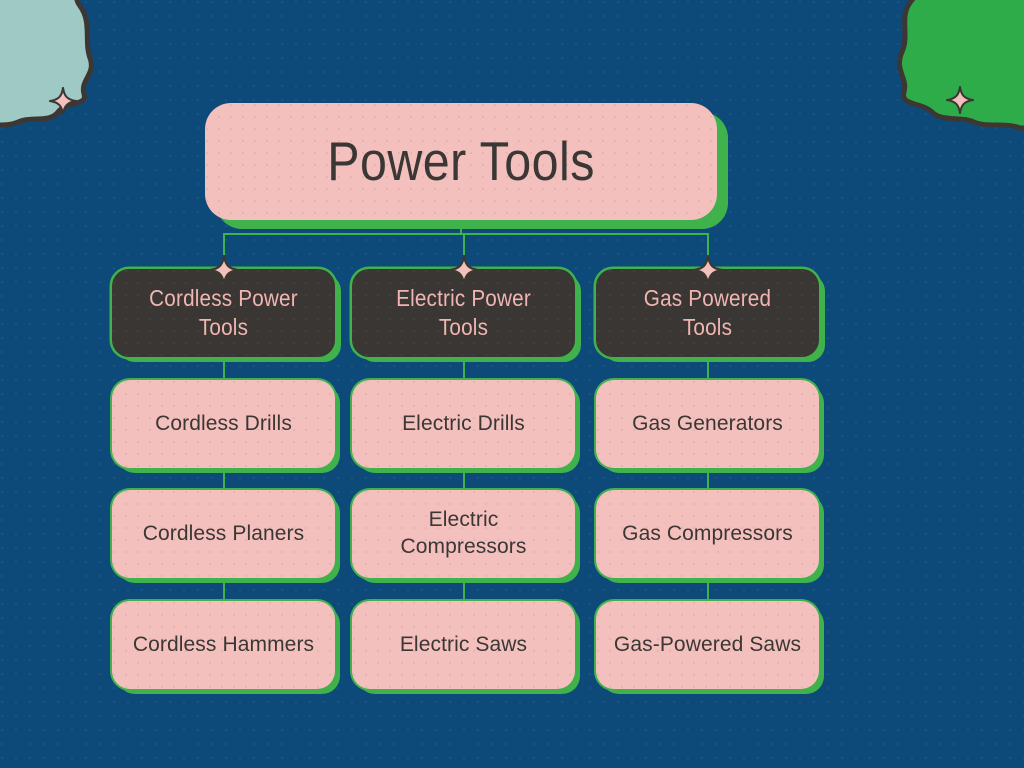 The height and width of the screenshot is (768, 1024). What do you see at coordinates (89, 75) in the screenshot?
I see `decorative-blob-top-left` at bounding box center [89, 75].